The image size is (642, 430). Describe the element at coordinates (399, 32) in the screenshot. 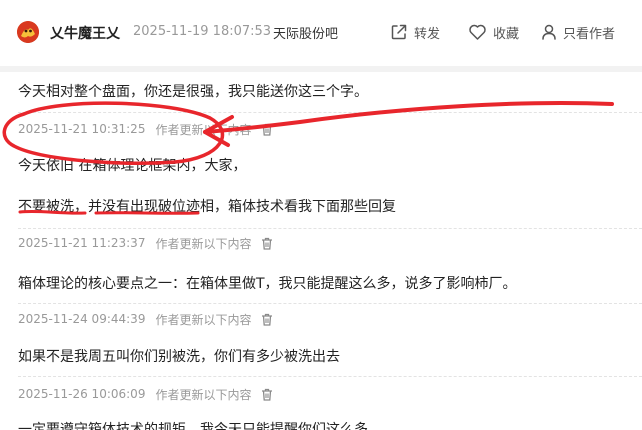

I see `share-icon` at that location.